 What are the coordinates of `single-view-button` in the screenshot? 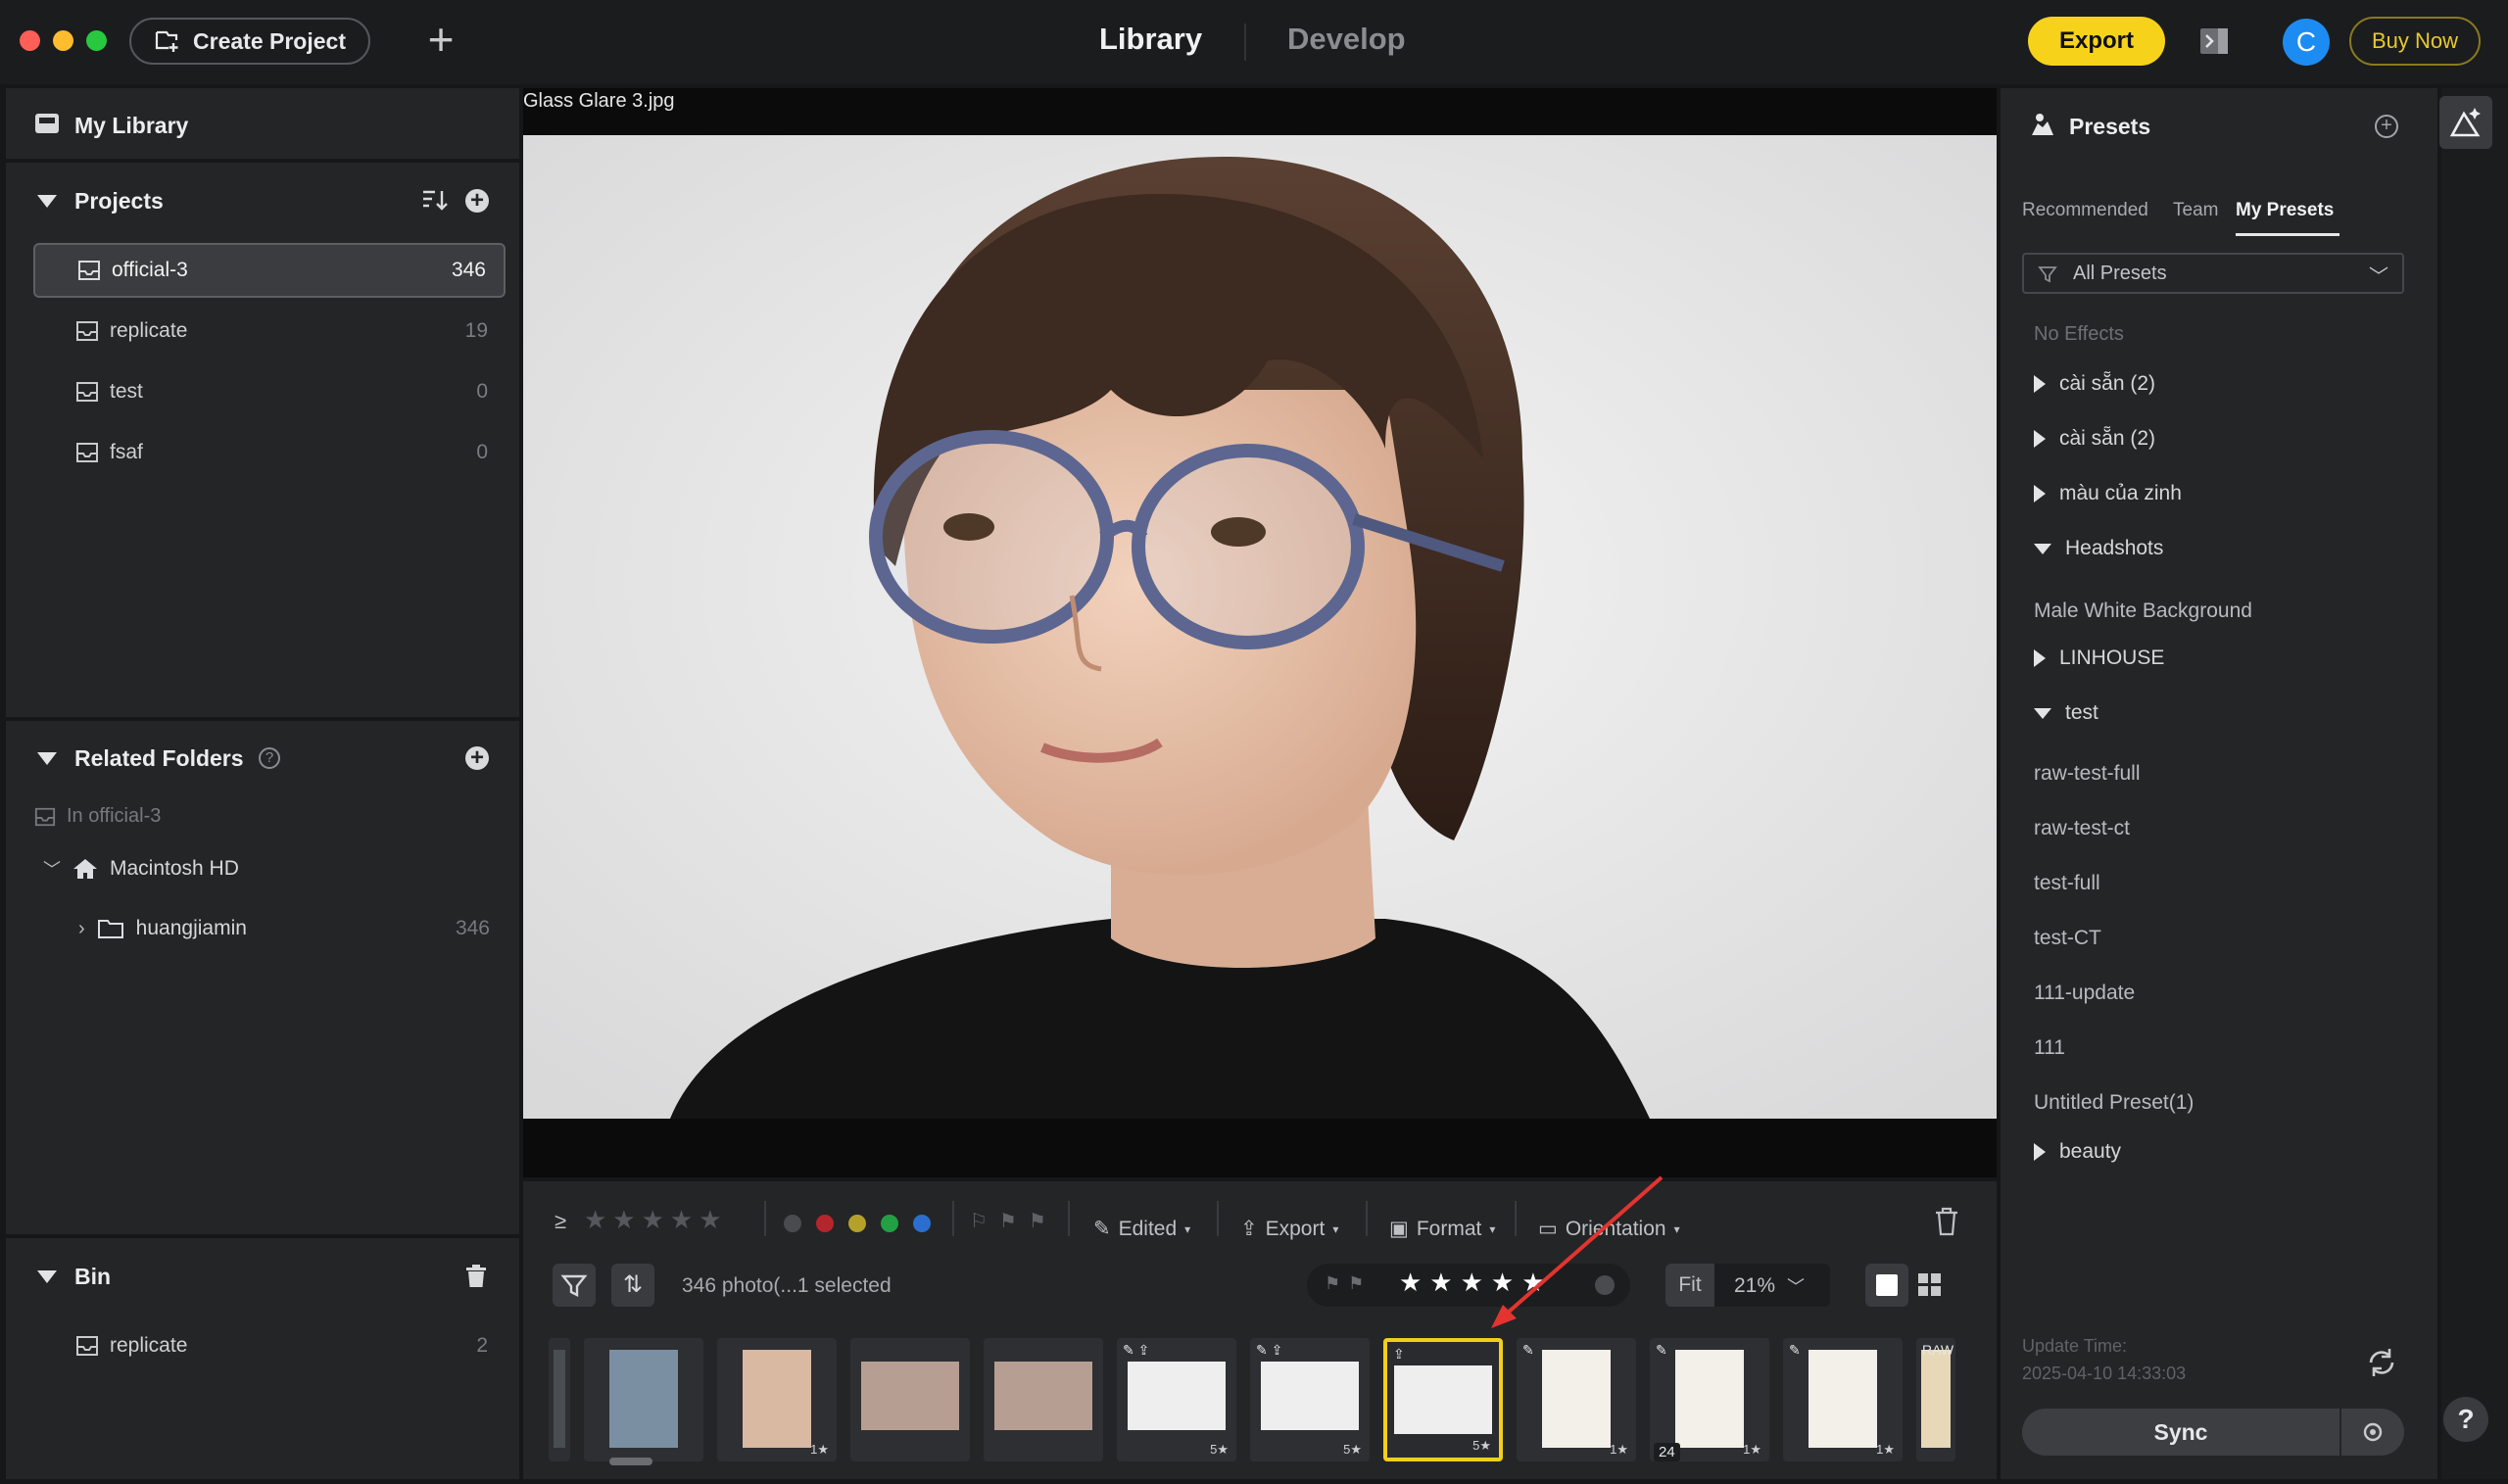 It's located at (1886, 1285).